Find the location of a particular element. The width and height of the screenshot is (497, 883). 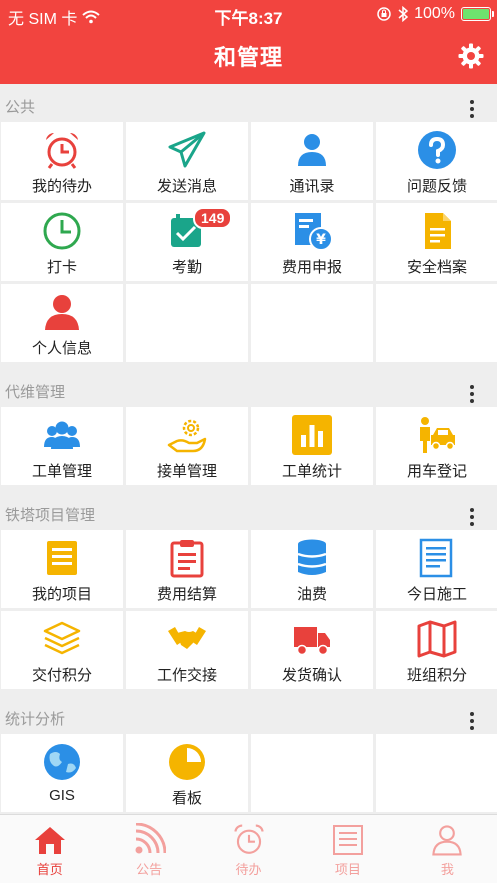

grid-item-group: 工单管理 is located at coordinates (62, 446).